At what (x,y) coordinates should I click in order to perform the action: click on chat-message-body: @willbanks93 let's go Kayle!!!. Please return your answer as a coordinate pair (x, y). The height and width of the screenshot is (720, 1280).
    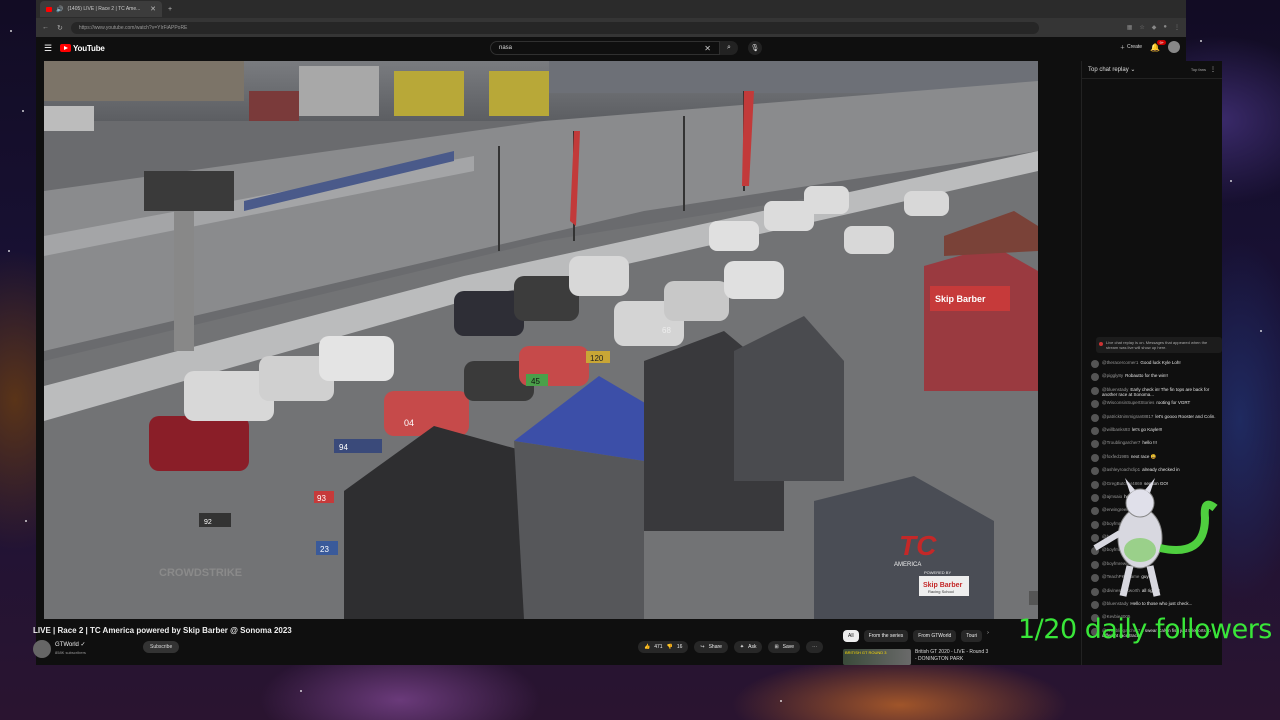
    Looking at the image, I should click on (1132, 429).